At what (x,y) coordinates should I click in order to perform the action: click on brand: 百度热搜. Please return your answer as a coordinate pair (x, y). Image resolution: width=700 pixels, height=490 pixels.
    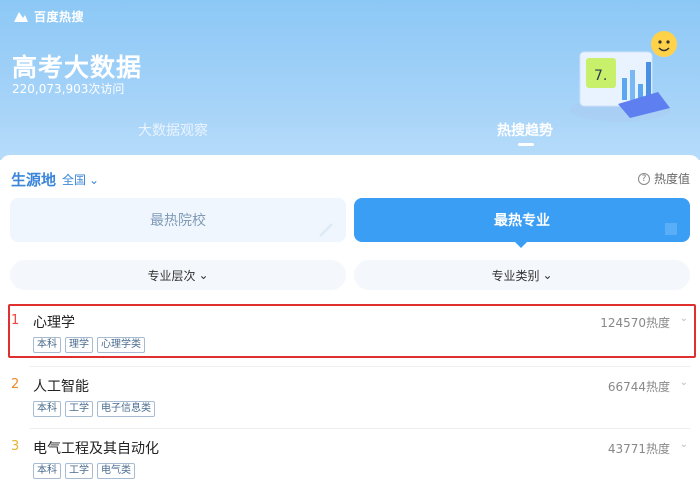
    Looking at the image, I should click on (48, 16).